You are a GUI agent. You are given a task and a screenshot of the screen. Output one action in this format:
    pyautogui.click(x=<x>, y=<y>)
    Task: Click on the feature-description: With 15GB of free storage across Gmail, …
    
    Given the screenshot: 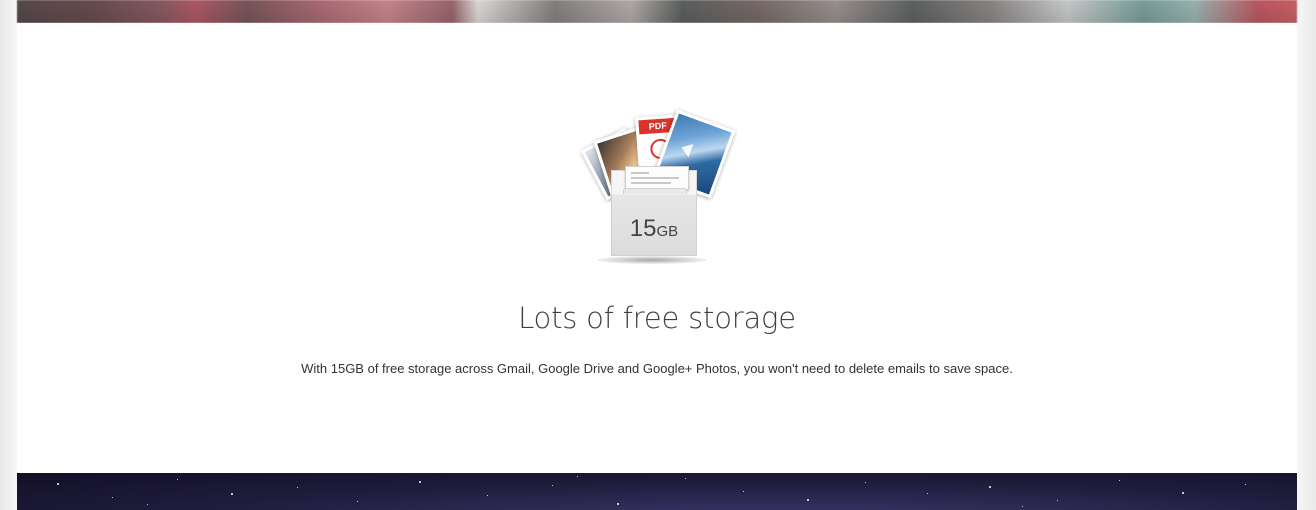 What is the action you would take?
    pyautogui.click(x=657, y=368)
    